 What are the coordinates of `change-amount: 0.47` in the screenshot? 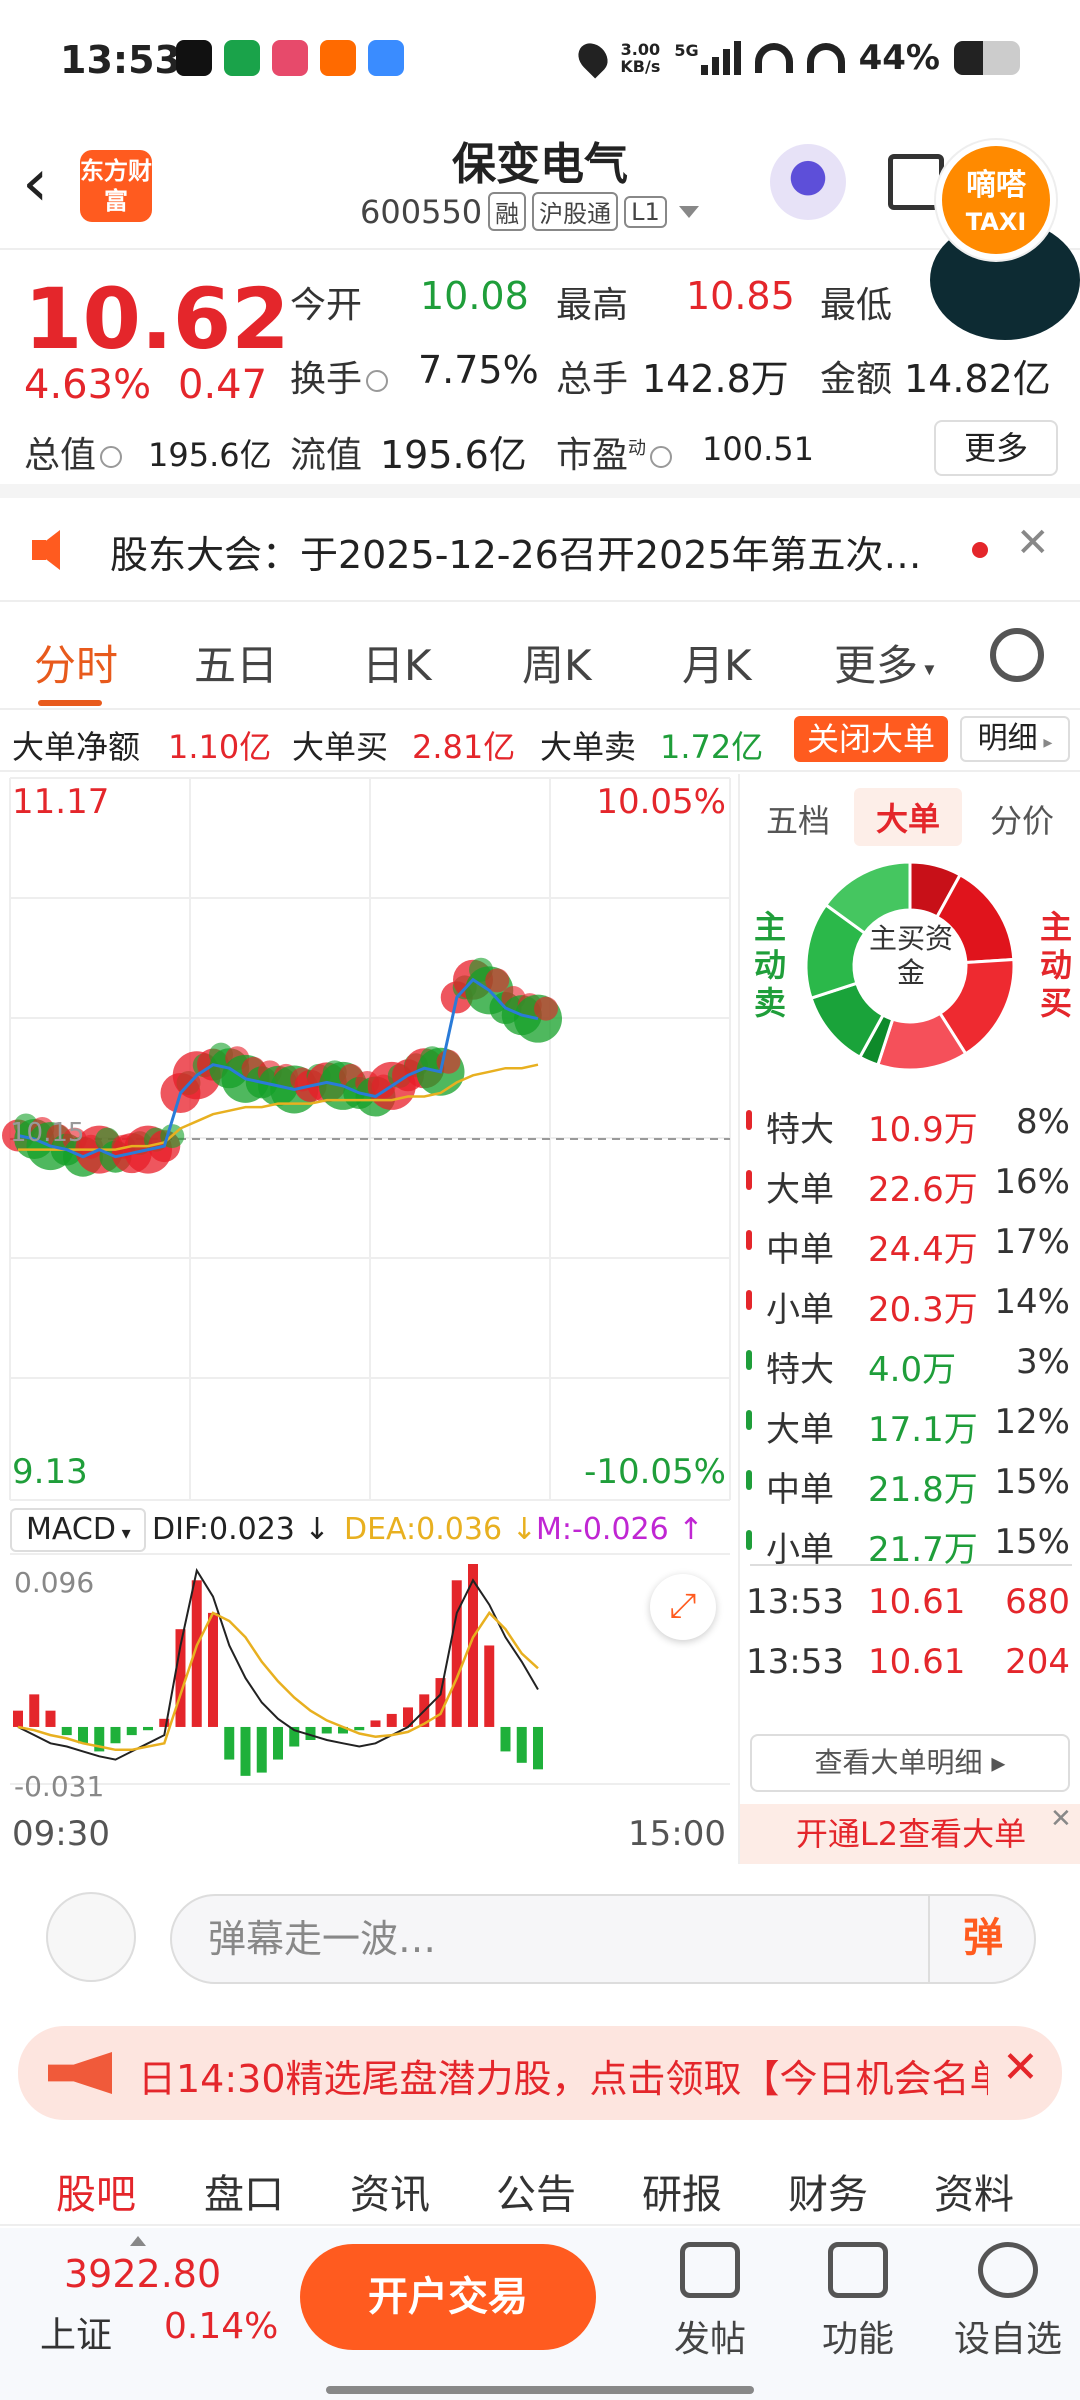 It's located at (223, 385).